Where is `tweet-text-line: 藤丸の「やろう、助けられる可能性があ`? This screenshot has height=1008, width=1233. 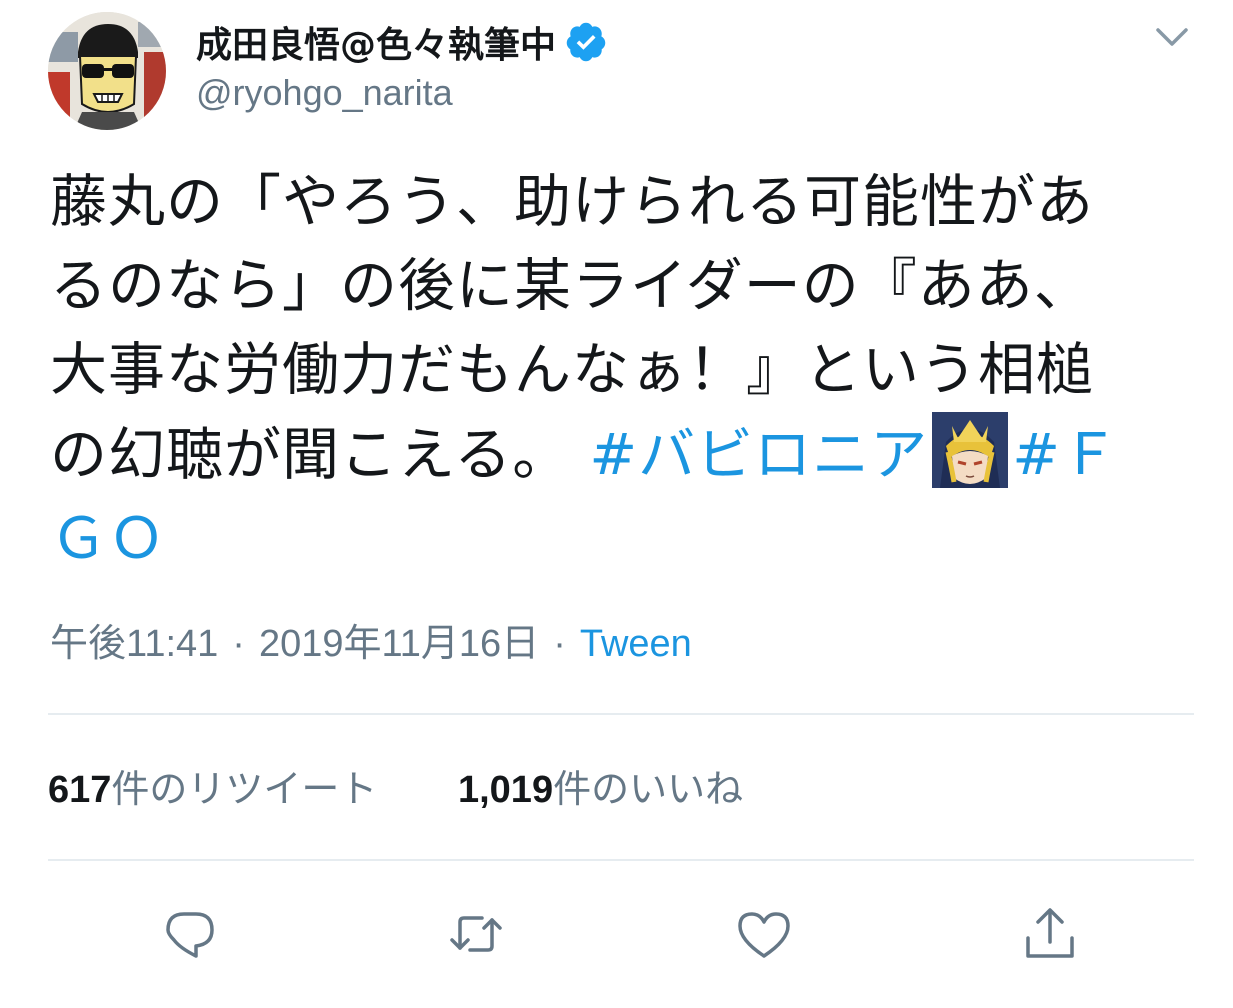
tweet-text-line: 藤丸の「やろう、助けられる可能性があ is located at coordinates (572, 202).